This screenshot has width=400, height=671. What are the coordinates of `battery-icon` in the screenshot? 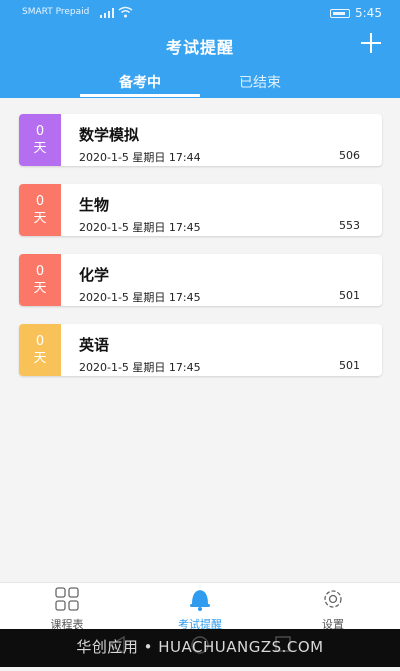 It's located at (340, 13).